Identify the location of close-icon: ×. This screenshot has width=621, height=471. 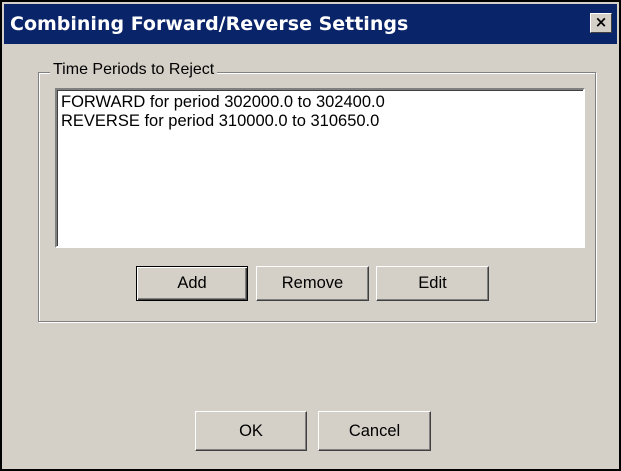
(601, 22).